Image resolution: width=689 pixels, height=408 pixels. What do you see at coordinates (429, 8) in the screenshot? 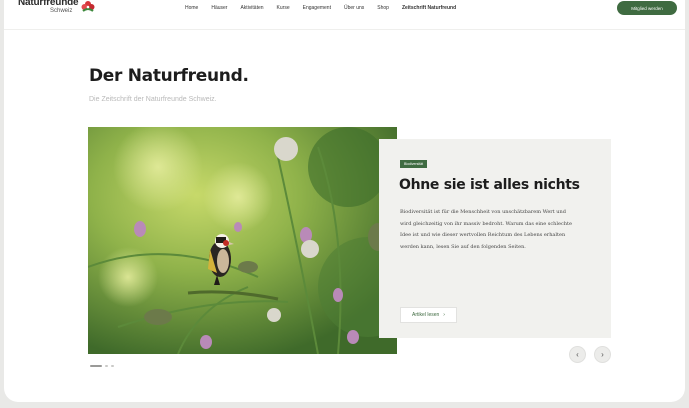
I see `nav-item-zeitschrift: Zeitschrift Naturfreund` at bounding box center [429, 8].